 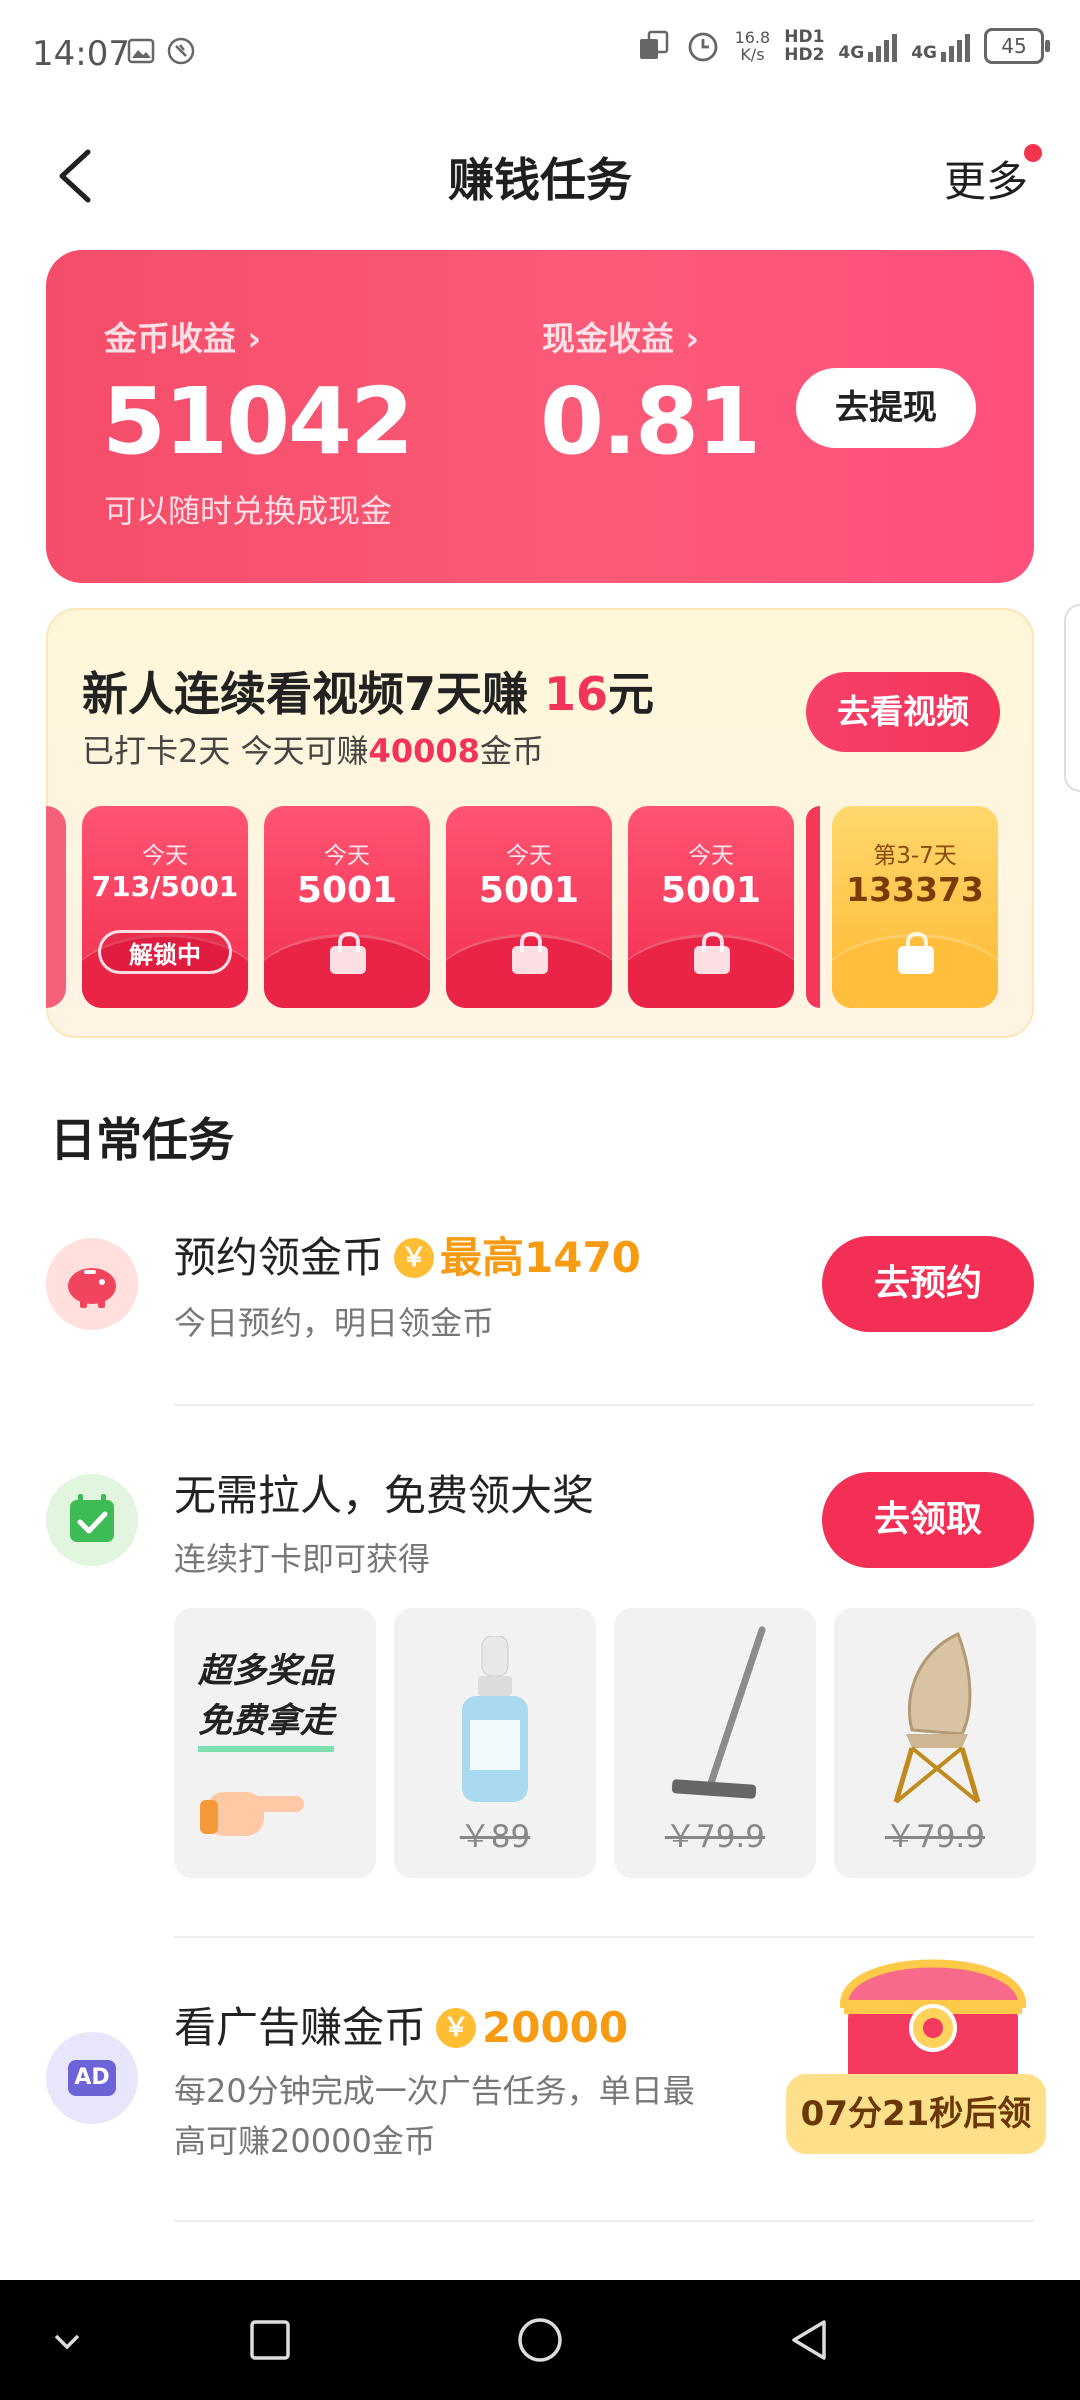 I want to click on envelope-divider-edge, so click(x=813, y=907).